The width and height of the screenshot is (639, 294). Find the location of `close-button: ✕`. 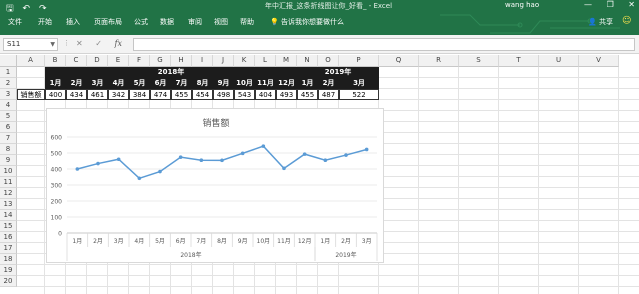

close-button: ✕ is located at coordinates (631, 4).